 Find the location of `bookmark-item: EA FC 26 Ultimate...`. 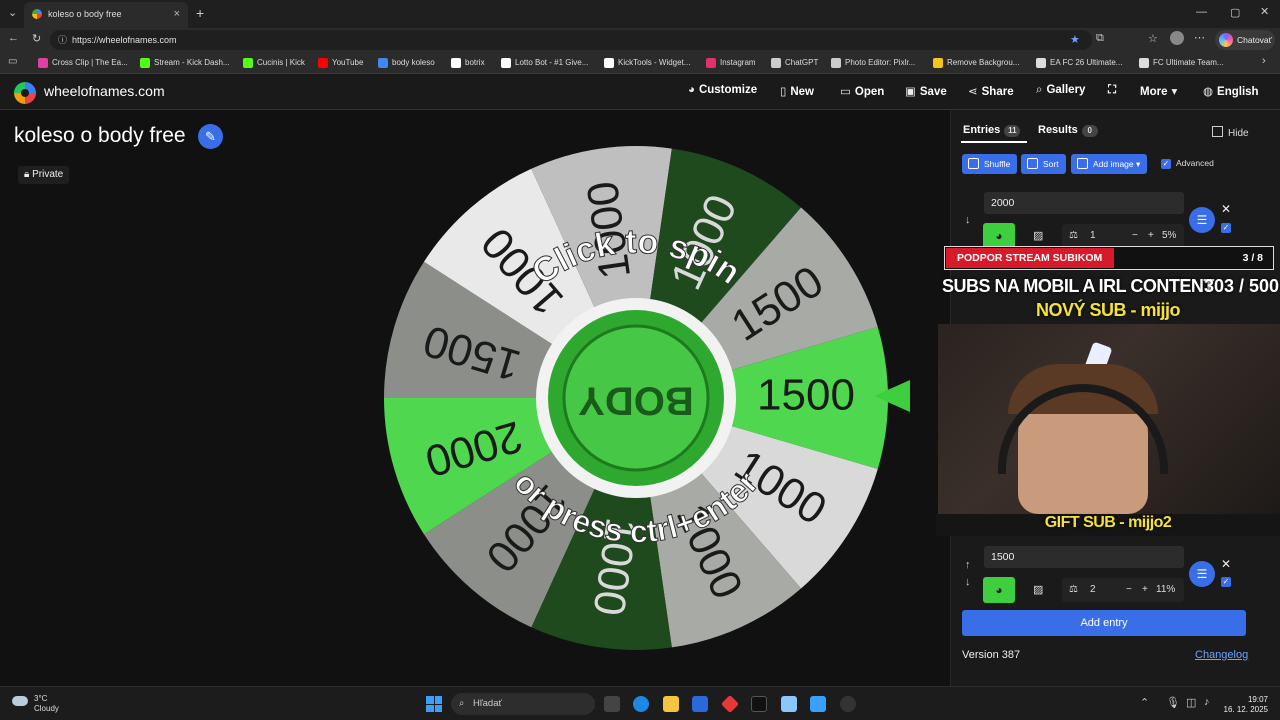

bookmark-item: EA FC 26 Ultimate... is located at coordinates (1079, 63).